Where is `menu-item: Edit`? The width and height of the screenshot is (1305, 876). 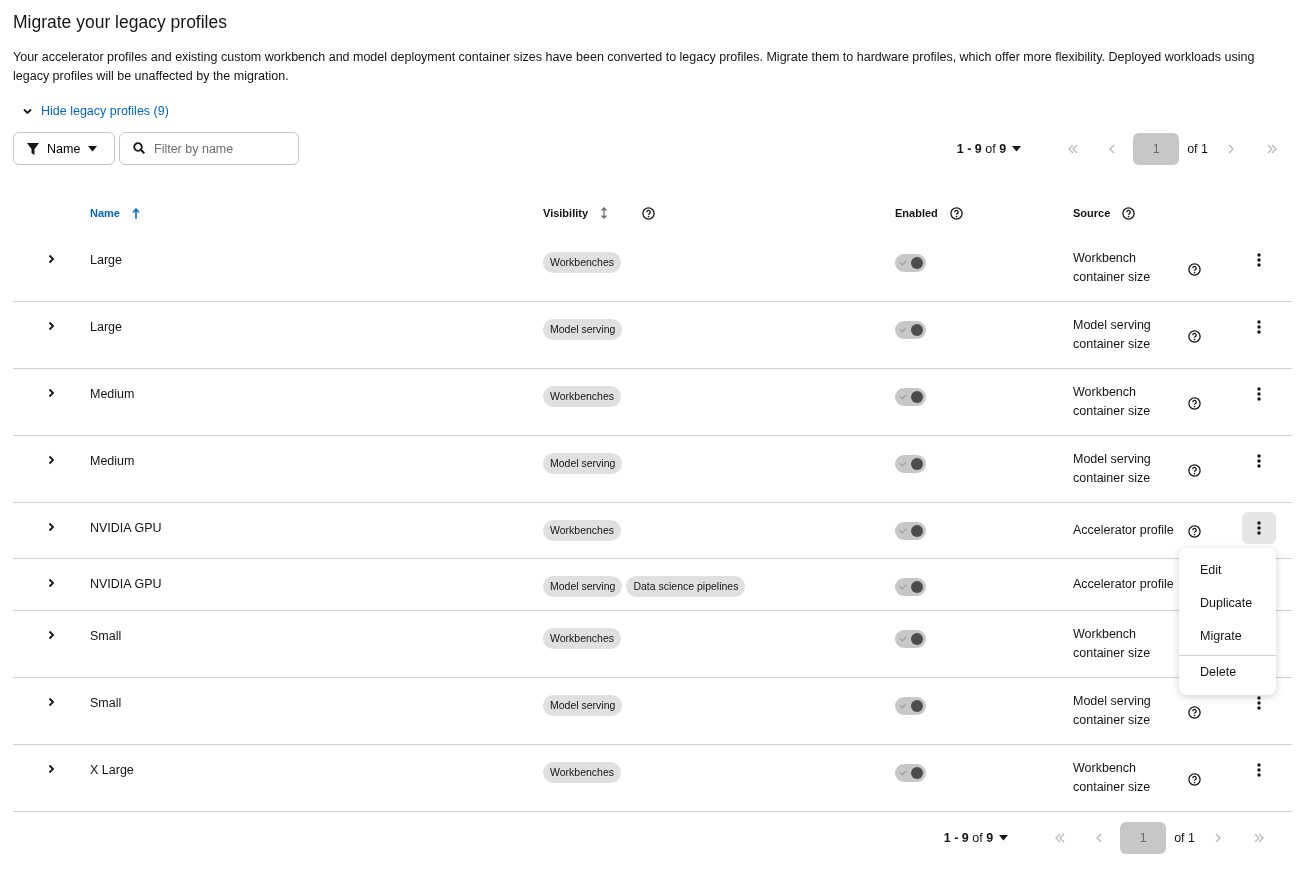
menu-item: Edit is located at coordinates (1227, 570).